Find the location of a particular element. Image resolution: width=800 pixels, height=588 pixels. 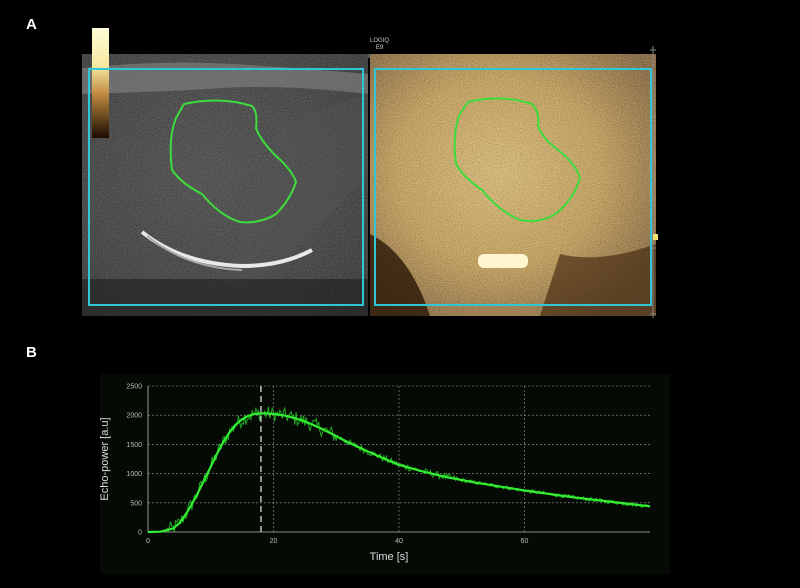

tumor-contour-left is located at coordinates (233, 161).